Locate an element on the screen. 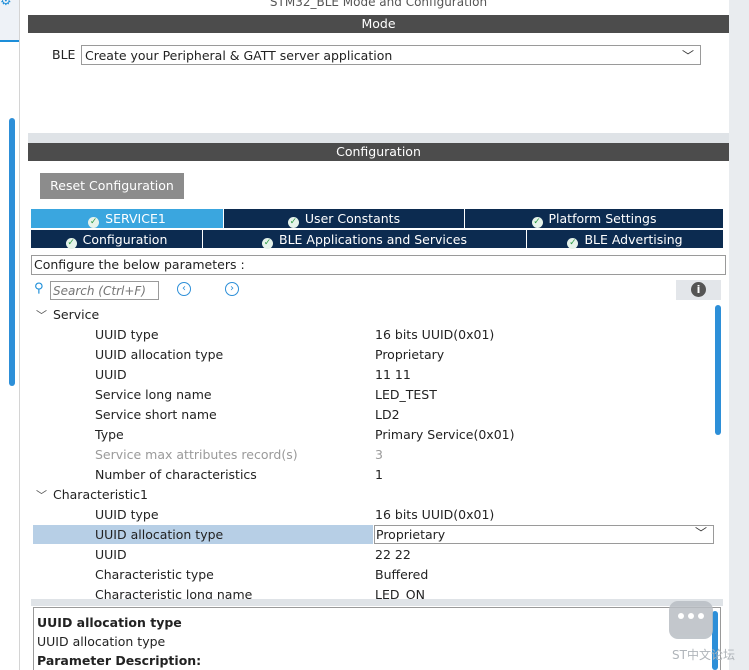 Image resolution: width=749 pixels, height=670 pixels. service-row-value: LD2 is located at coordinates (387, 414).